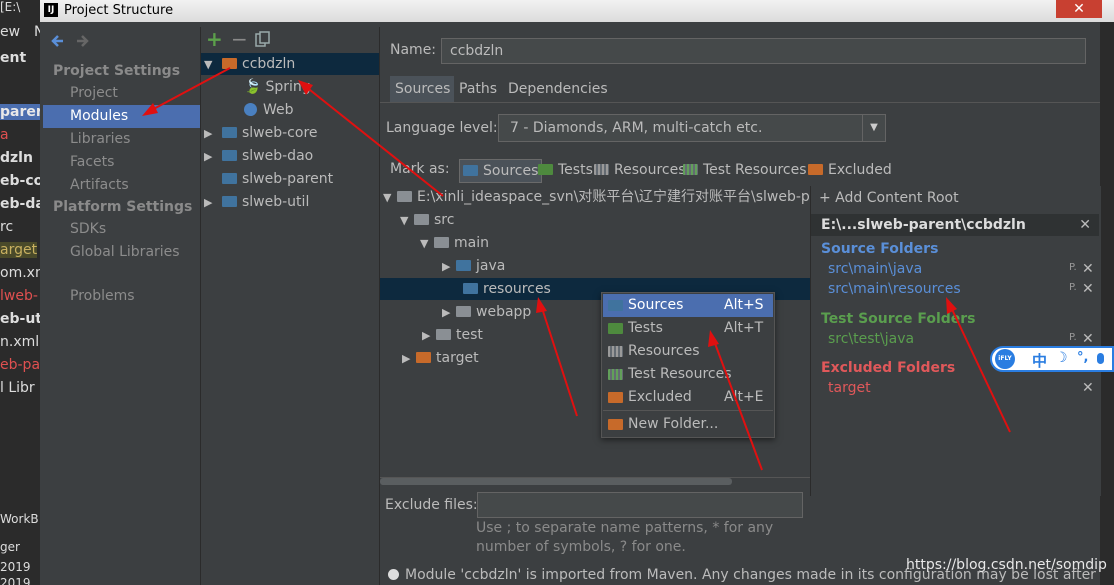  What do you see at coordinates (423, 89) in the screenshot?
I see `tab-sources: Sources` at bounding box center [423, 89].